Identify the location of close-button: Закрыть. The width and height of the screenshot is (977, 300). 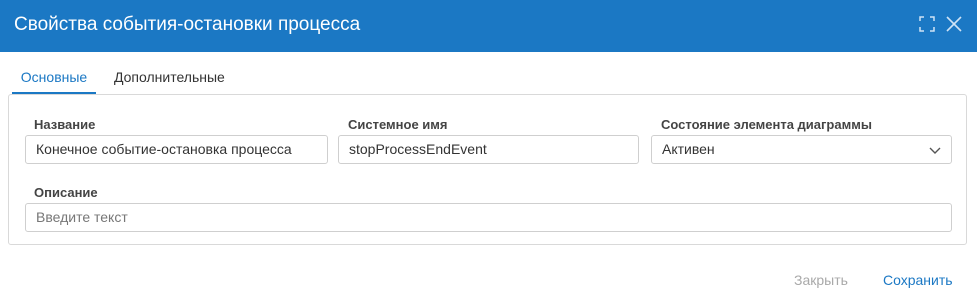
(821, 280).